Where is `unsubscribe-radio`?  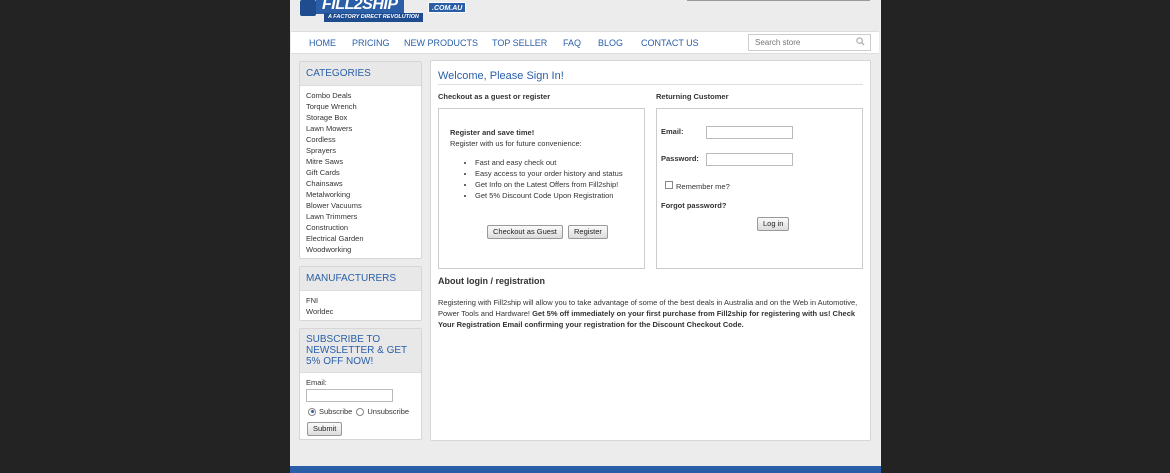
unsubscribe-radio is located at coordinates (360, 411).